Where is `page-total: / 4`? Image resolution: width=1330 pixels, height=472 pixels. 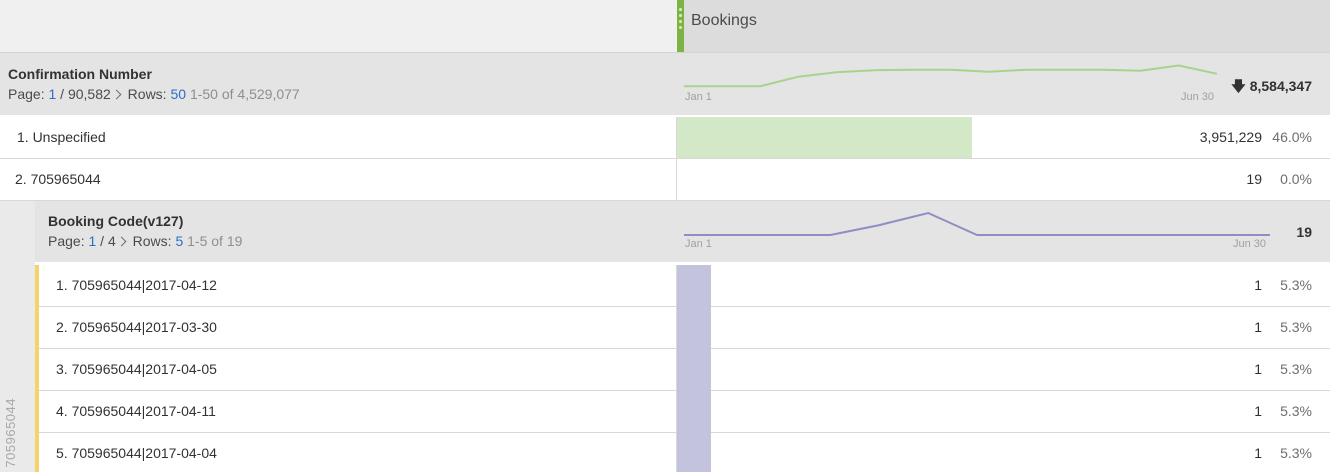
page-total: / 4 is located at coordinates (108, 241).